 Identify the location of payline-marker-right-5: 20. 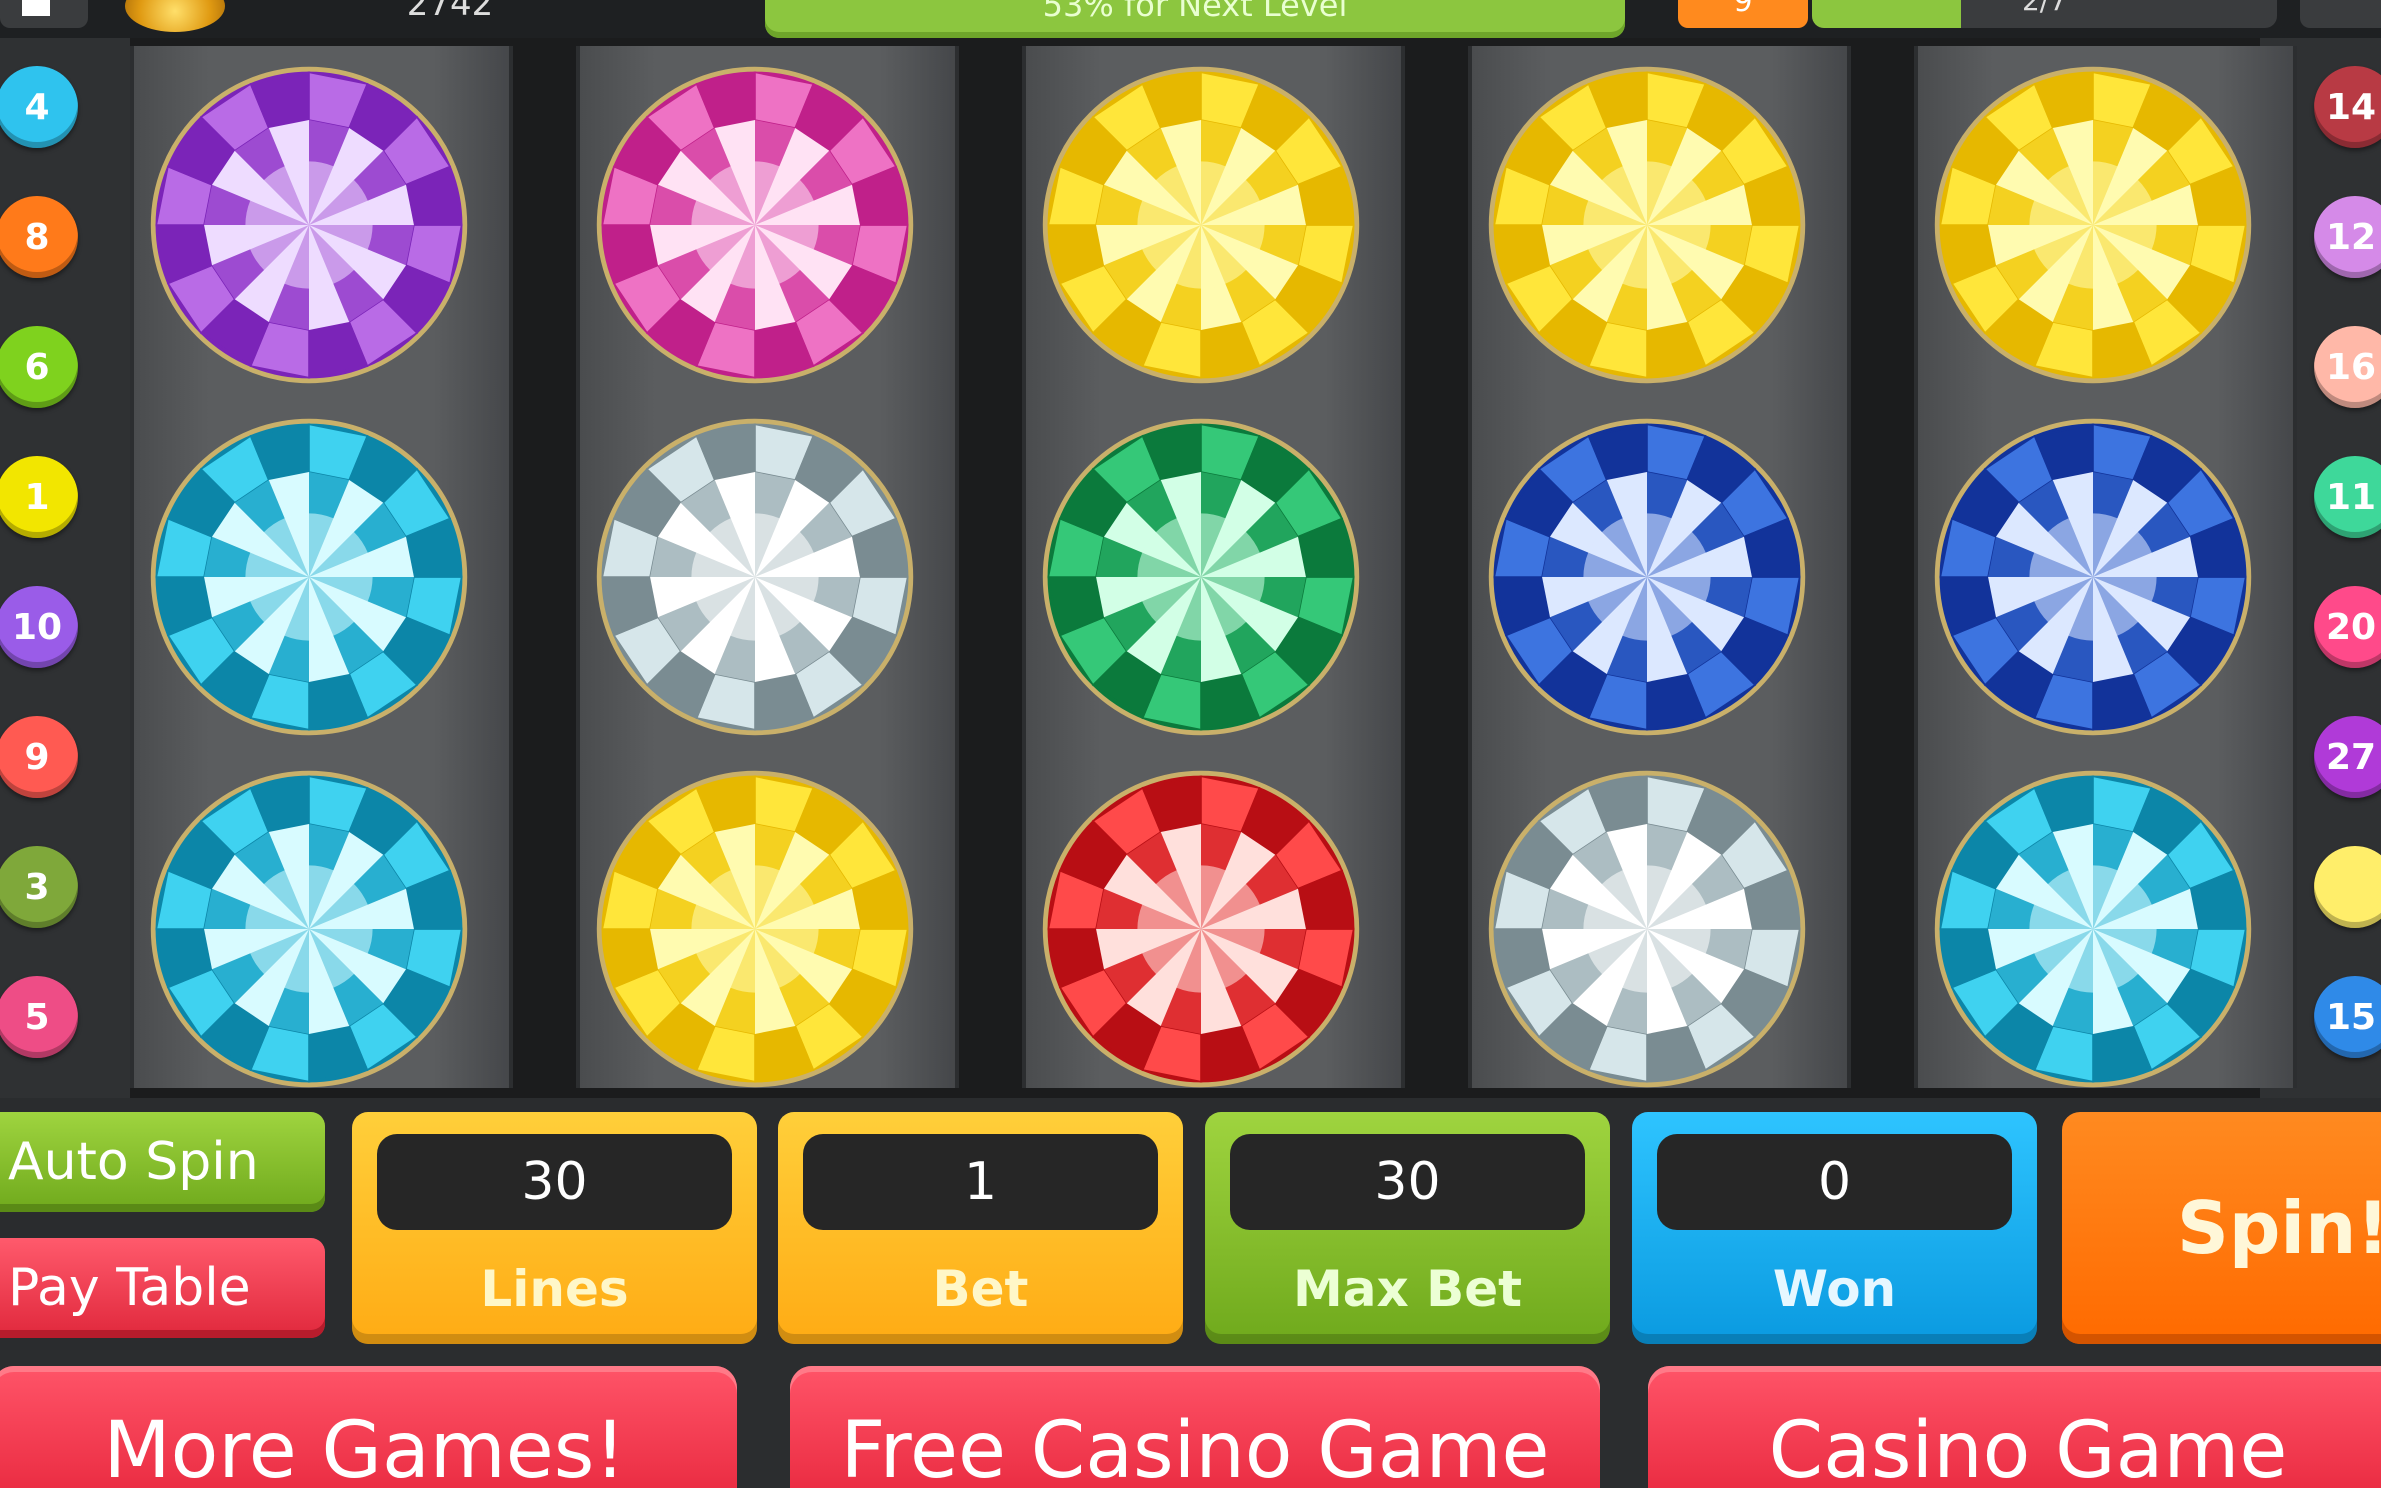
(2347, 627).